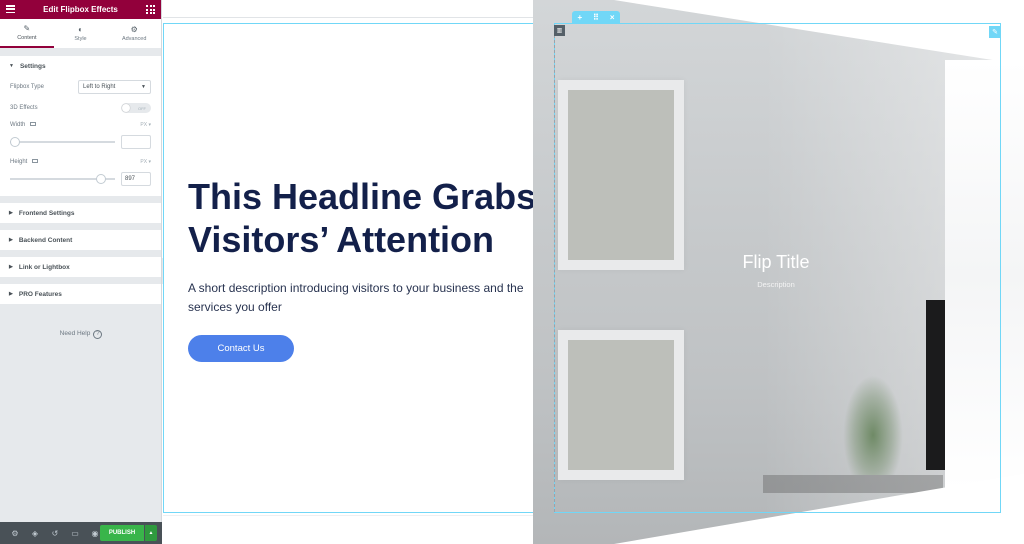 The height and width of the screenshot is (544, 1024). I want to click on section-label: Frontend Settings, so click(46, 213).